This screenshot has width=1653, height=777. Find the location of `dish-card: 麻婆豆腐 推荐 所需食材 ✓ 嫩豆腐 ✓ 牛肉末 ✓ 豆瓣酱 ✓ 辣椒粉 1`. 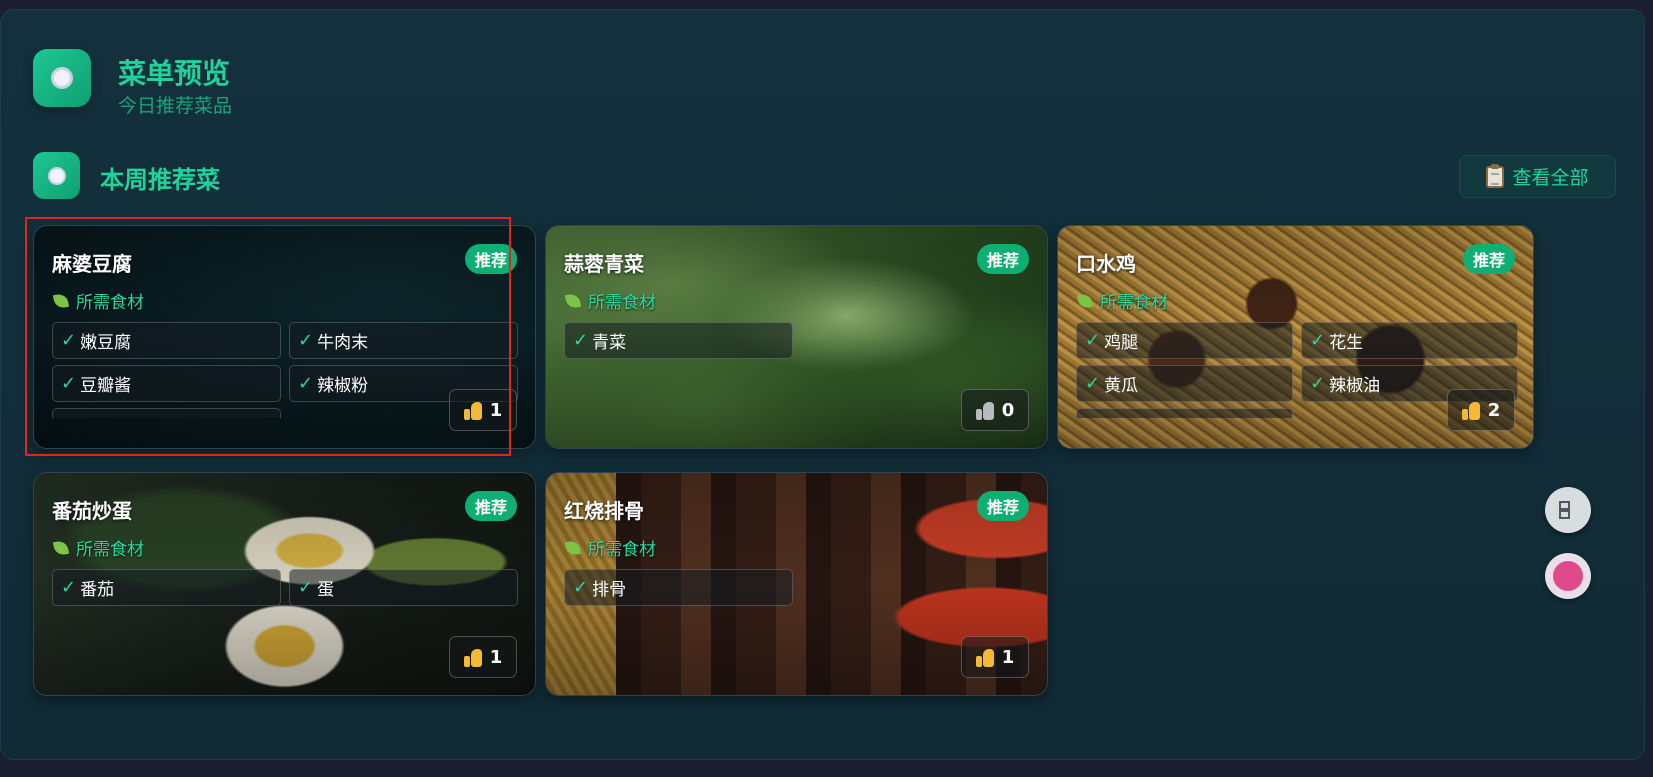

dish-card: 麻婆豆腐 推荐 所需食材 ✓ 嫩豆腐 ✓ 牛肉末 ✓ 豆瓣酱 ✓ 辣椒粉 1 is located at coordinates (284, 337).